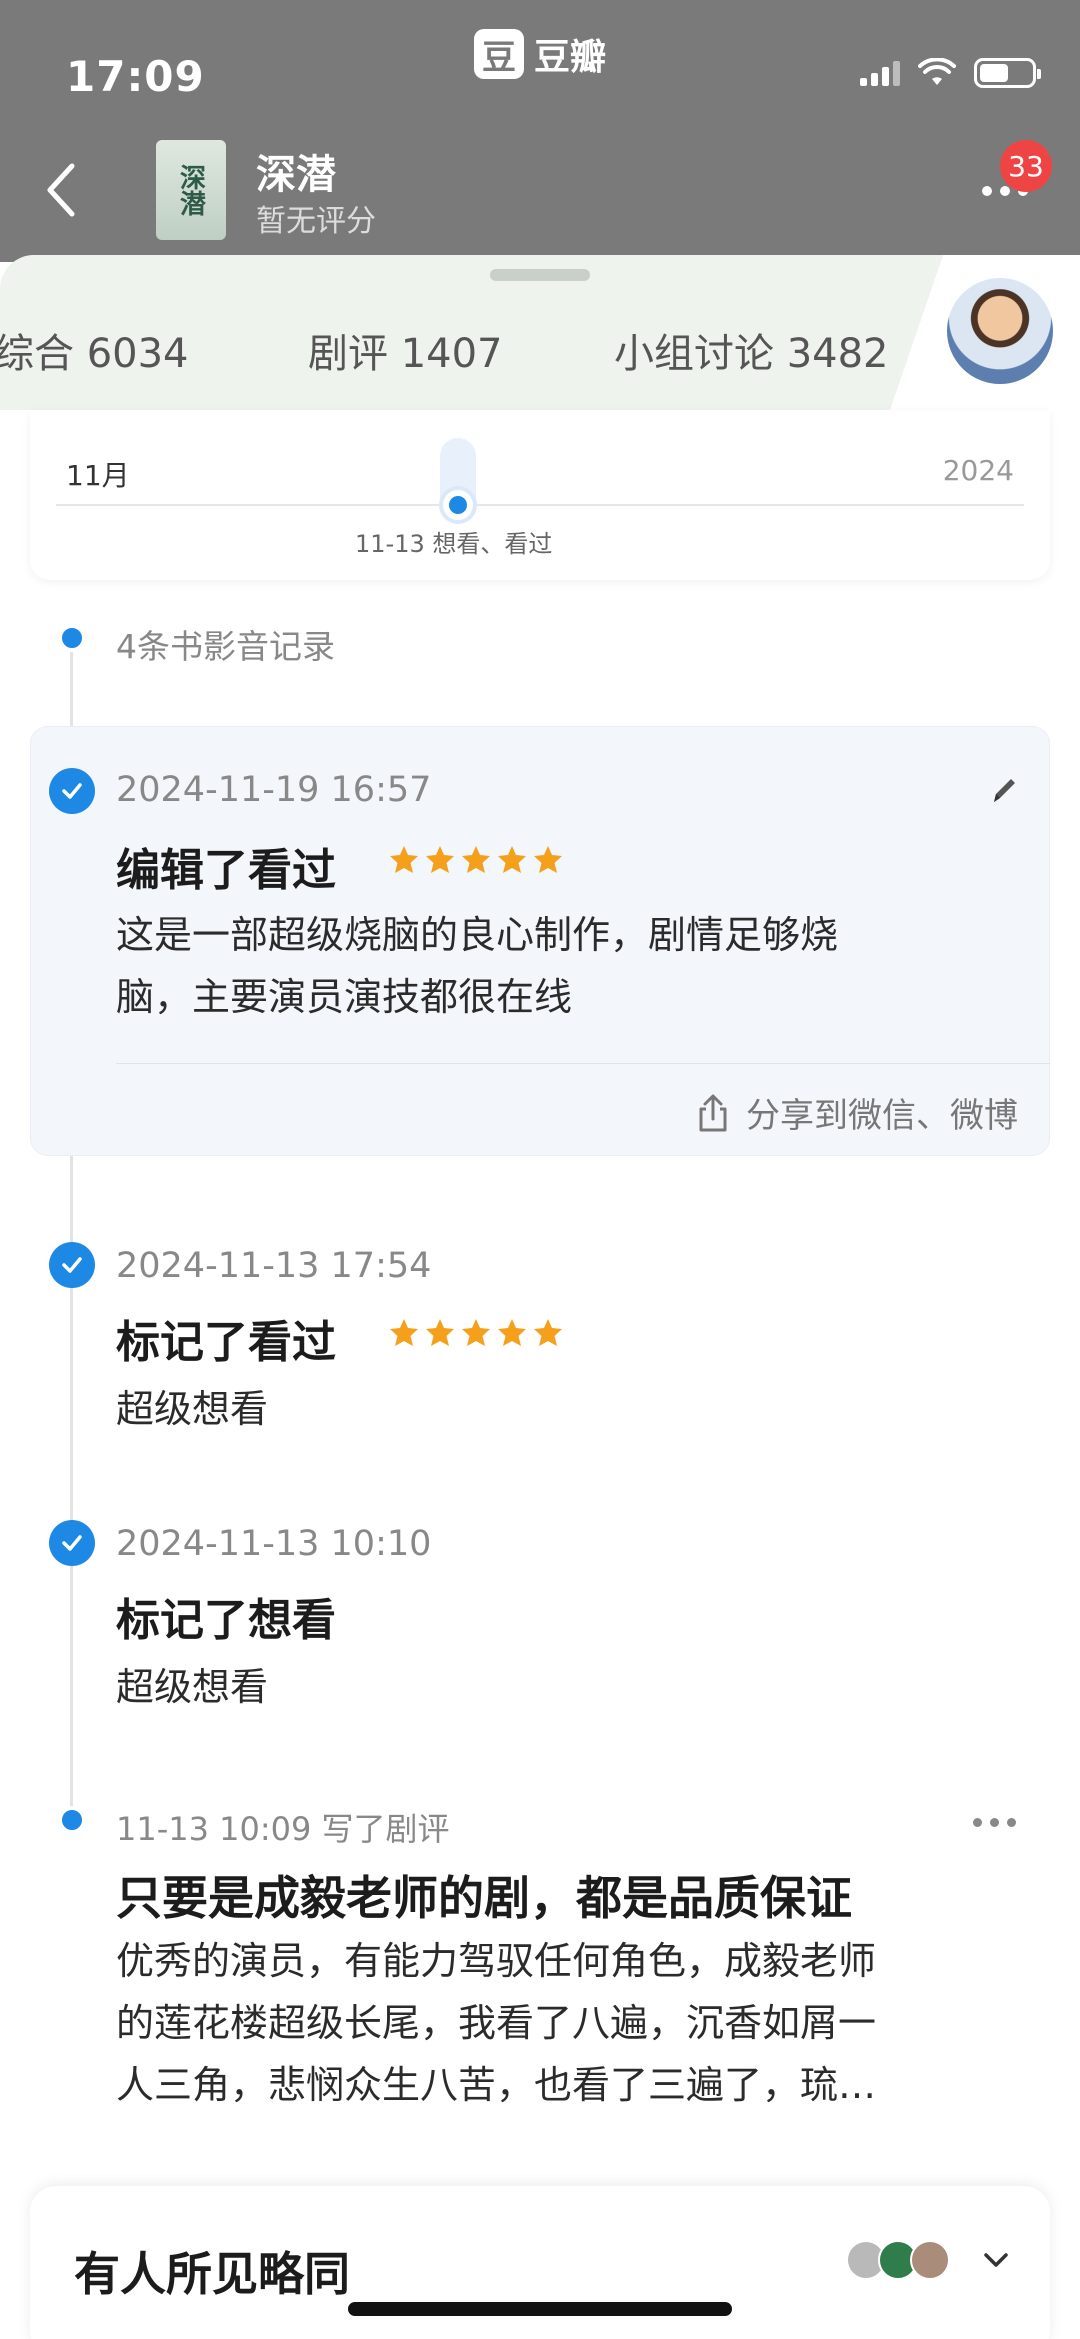 Image resolution: width=1080 pixels, height=2339 pixels. Describe the element at coordinates (212, 2274) in the screenshot. I see `similar-users-title: 有人所见略同` at that location.